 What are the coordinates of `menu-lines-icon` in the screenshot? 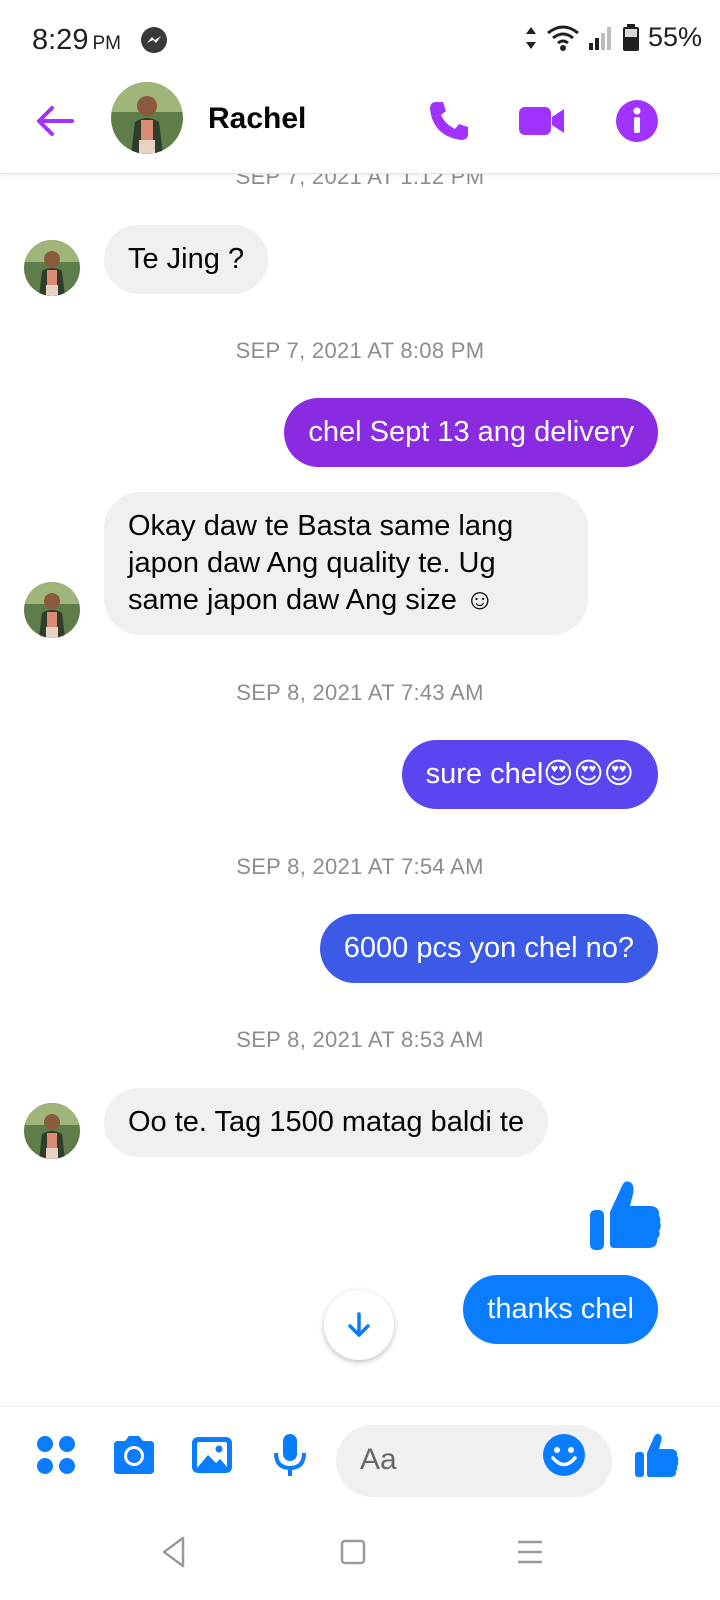 It's located at (530, 1552).